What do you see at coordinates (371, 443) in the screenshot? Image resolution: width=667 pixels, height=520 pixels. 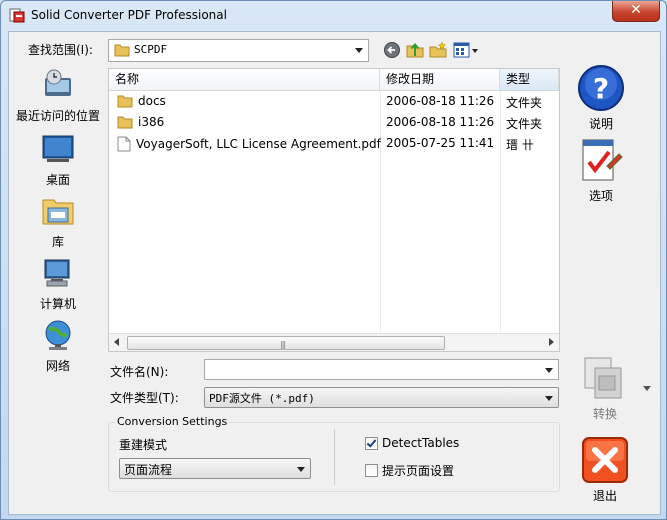 I see `checkbox-checked-icon` at bounding box center [371, 443].